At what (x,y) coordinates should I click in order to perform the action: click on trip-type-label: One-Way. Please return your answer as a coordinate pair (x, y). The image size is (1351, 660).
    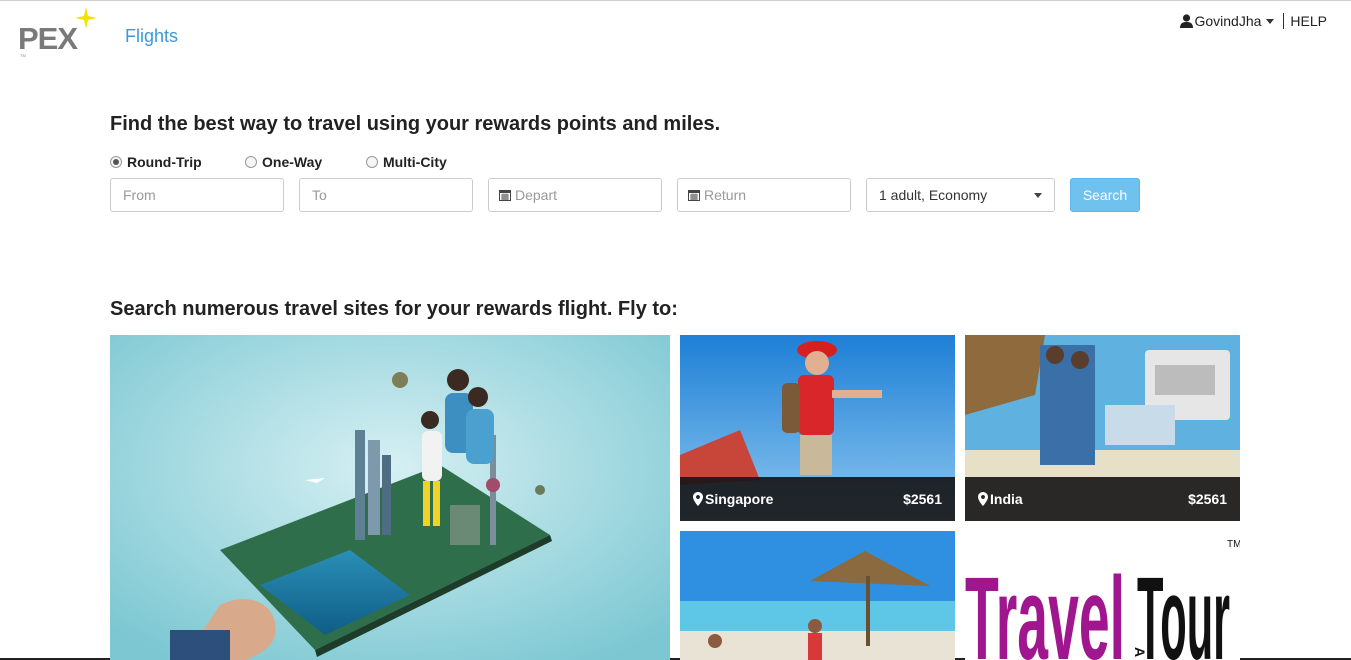
    Looking at the image, I should click on (292, 162).